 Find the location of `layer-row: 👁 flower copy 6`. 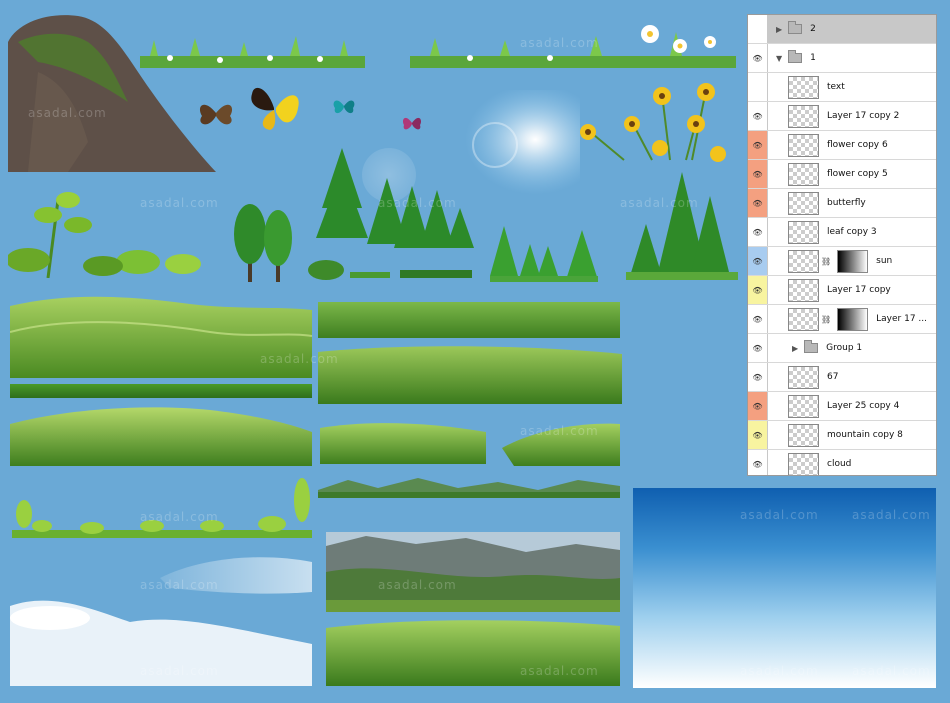

layer-row: 👁 flower copy 6 is located at coordinates (842, 145).